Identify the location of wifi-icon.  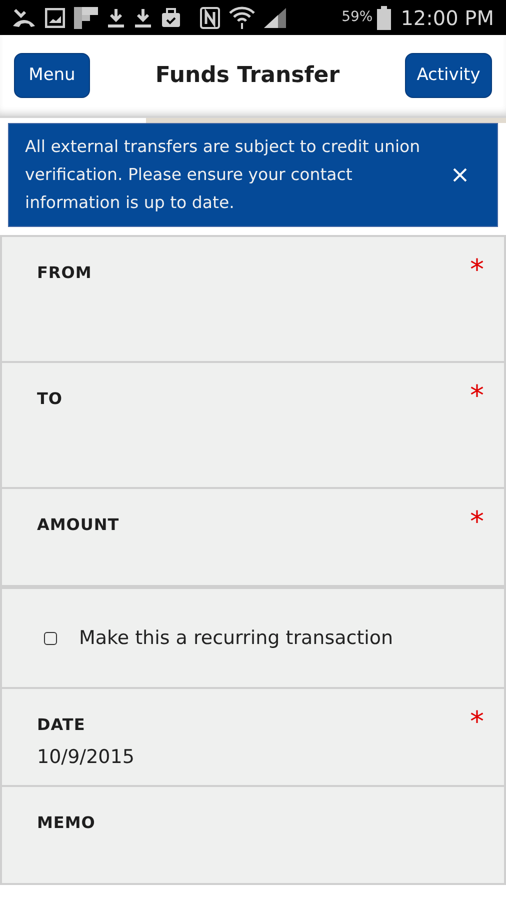
(242, 18).